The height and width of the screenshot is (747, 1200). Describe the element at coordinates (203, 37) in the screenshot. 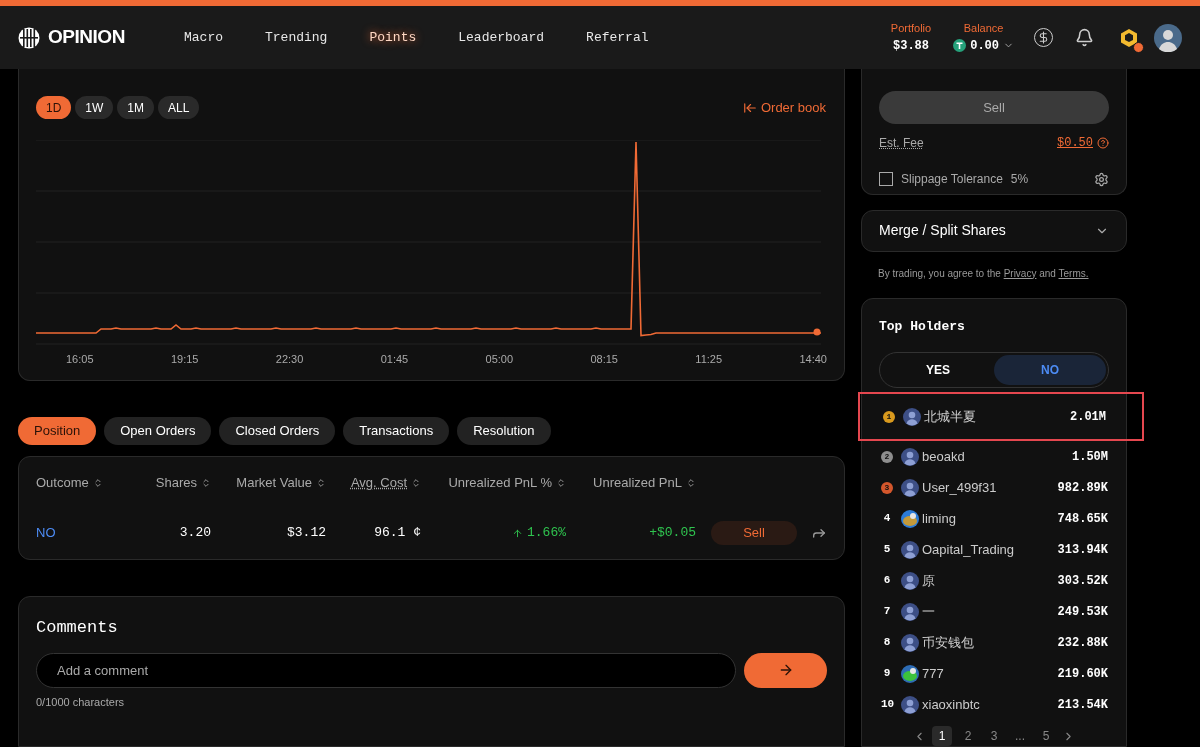

I see `nav-link: Macro` at that location.